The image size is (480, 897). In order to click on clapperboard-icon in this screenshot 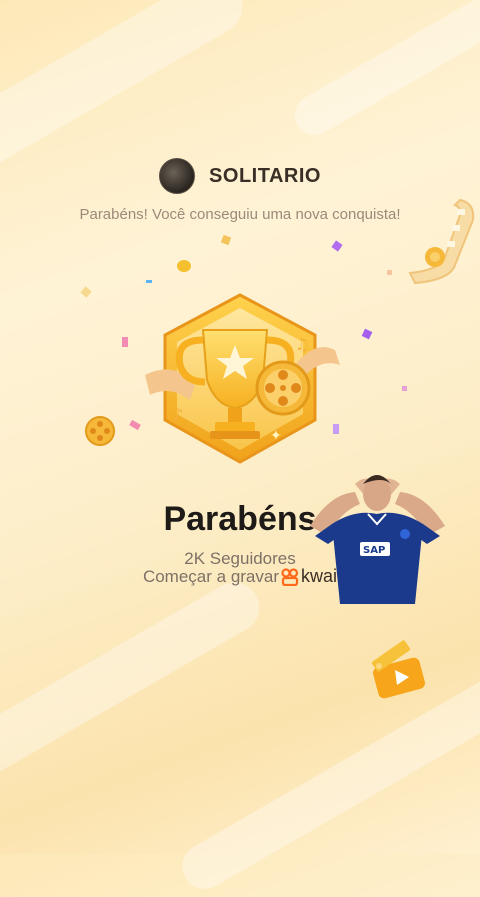, I will do `click(397, 670)`.